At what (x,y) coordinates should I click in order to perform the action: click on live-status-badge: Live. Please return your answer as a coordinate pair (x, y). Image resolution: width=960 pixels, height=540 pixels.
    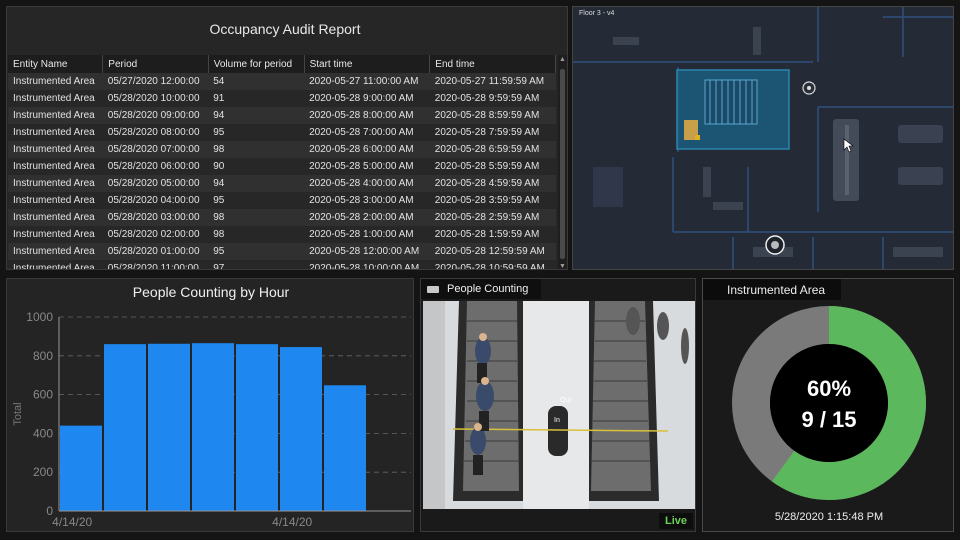
    Looking at the image, I should click on (675, 521).